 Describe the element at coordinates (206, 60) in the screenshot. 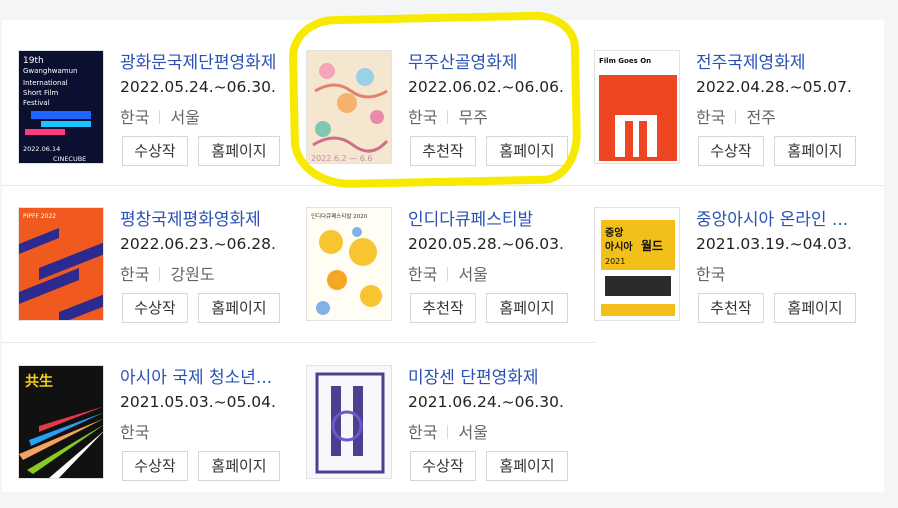

I see `festival-title: 광화문국제단편영화제` at that location.